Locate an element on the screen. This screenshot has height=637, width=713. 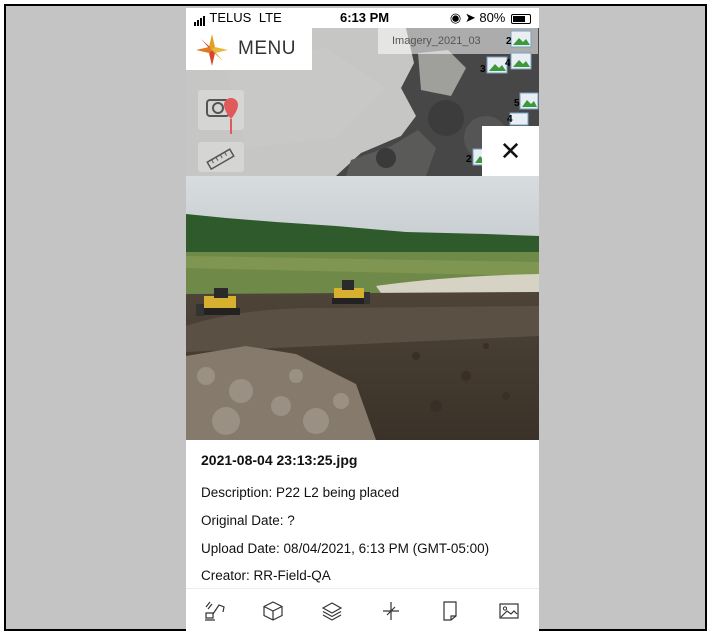
status-bar: TELUS LTE 6:13 PM ◉ ➤ 80% is located at coordinates (362, 18).